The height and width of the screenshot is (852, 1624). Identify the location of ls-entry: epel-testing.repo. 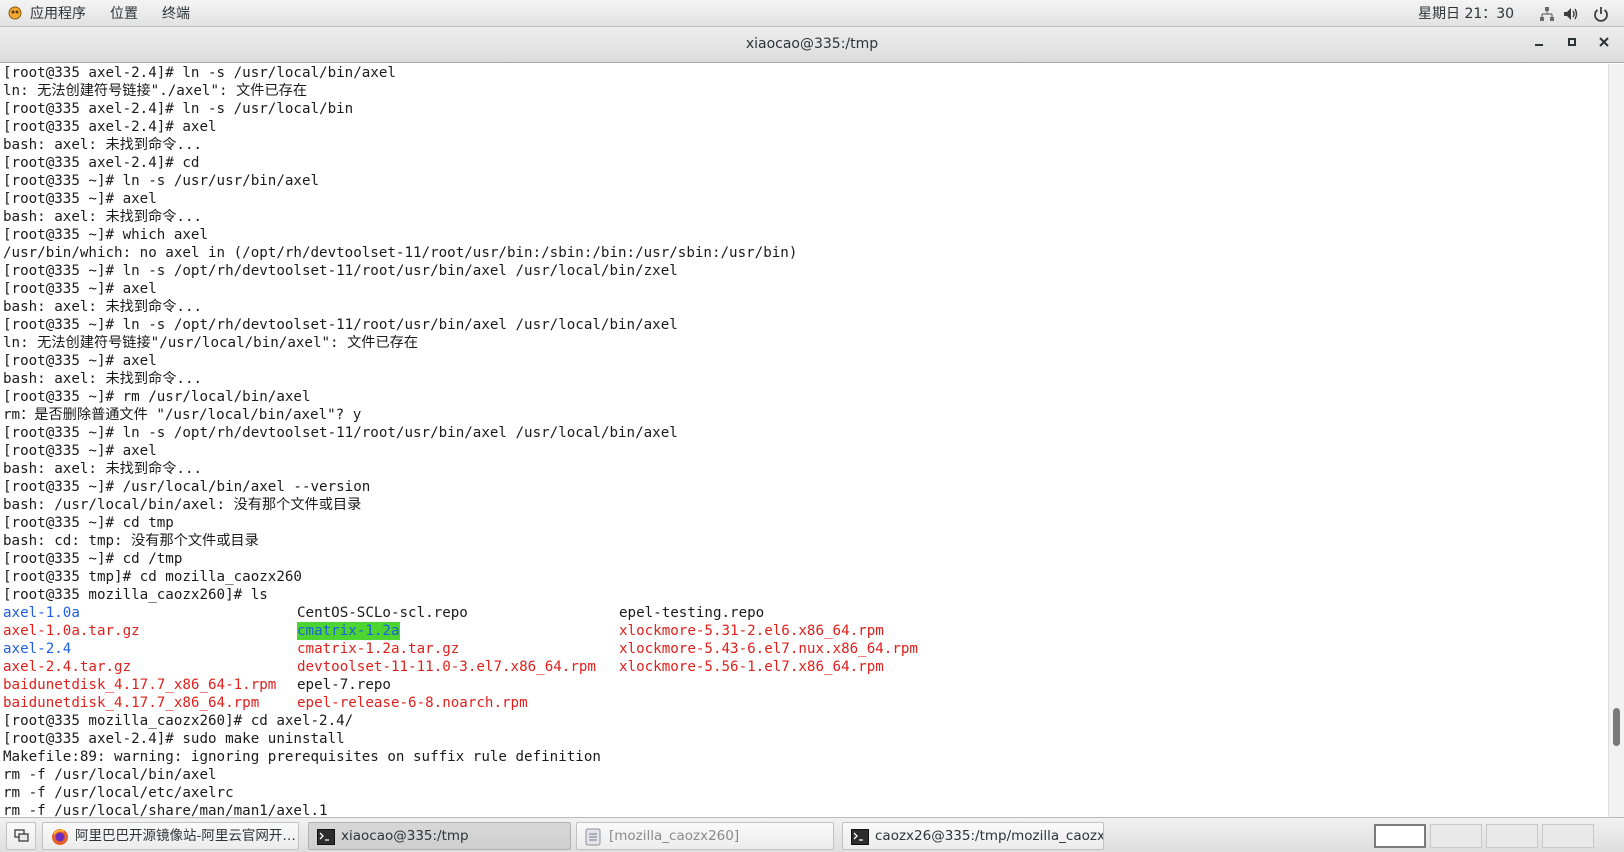
(692, 613).